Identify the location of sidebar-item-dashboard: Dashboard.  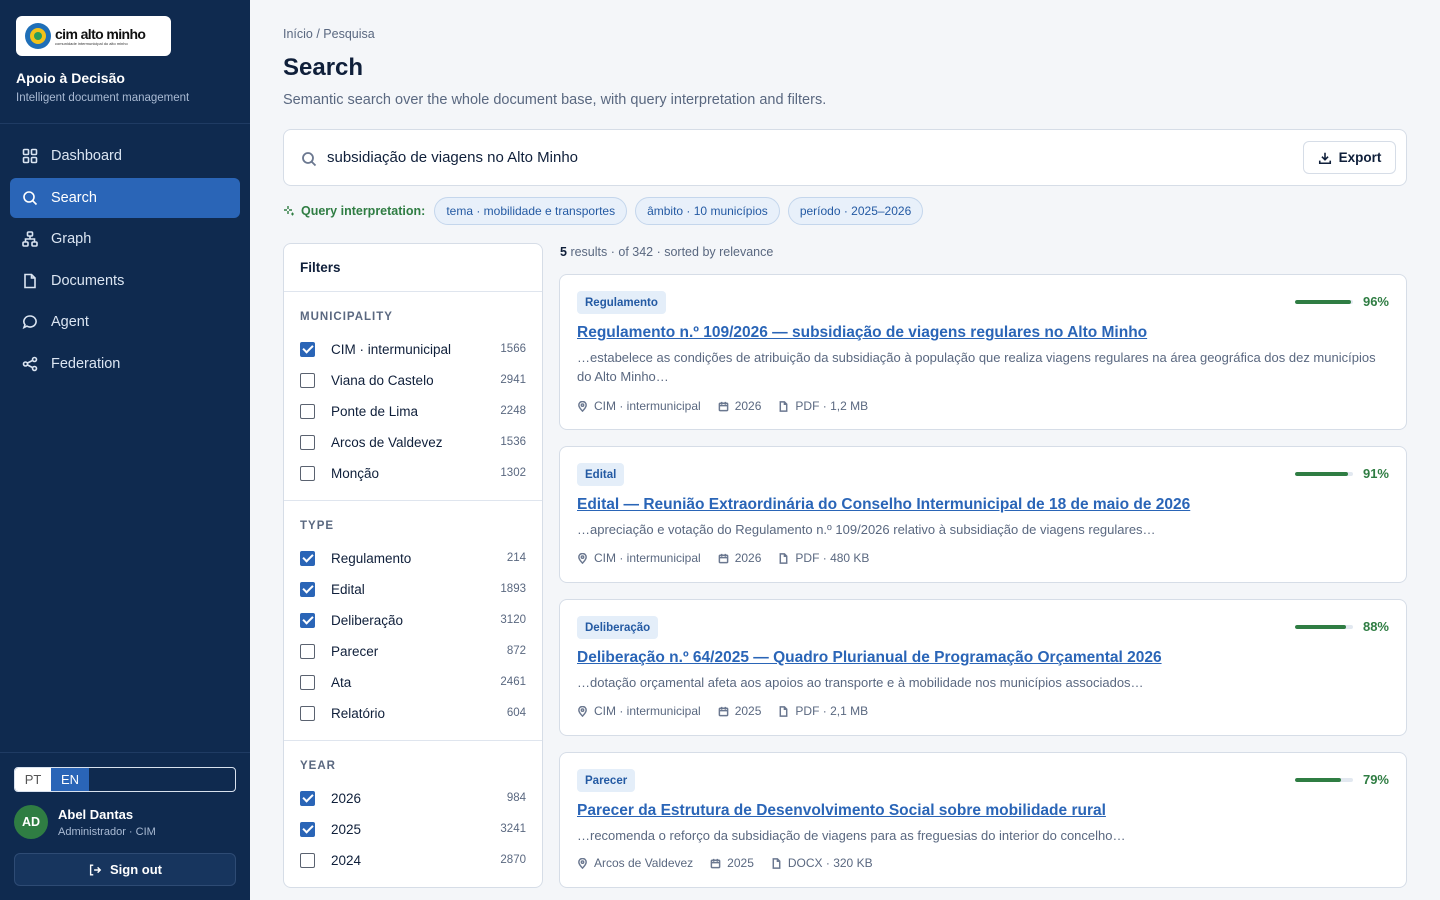
(125, 156).